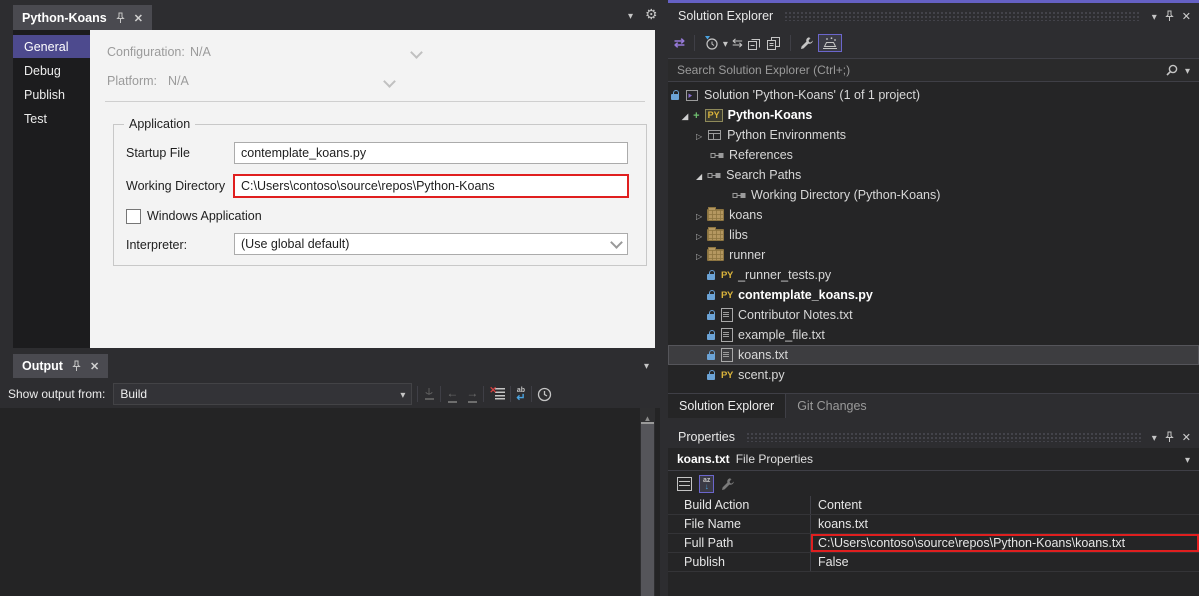  Describe the element at coordinates (933, 295) in the screenshot. I see `tree-item-contemplate-koans: PY contemplate_koans.py` at that location.